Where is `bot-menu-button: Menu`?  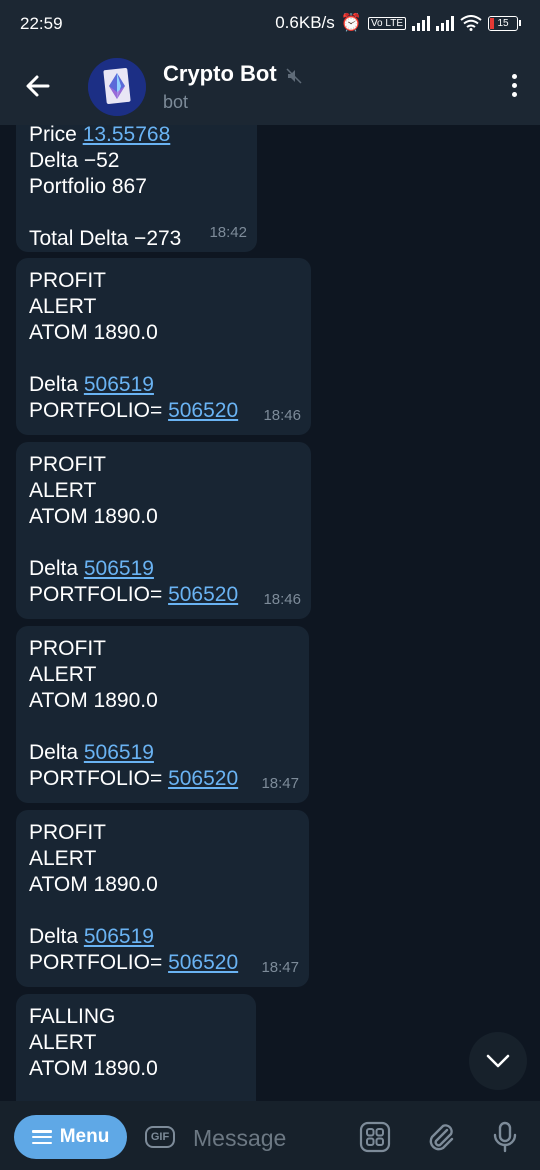
bot-menu-button: Menu is located at coordinates (70, 1137).